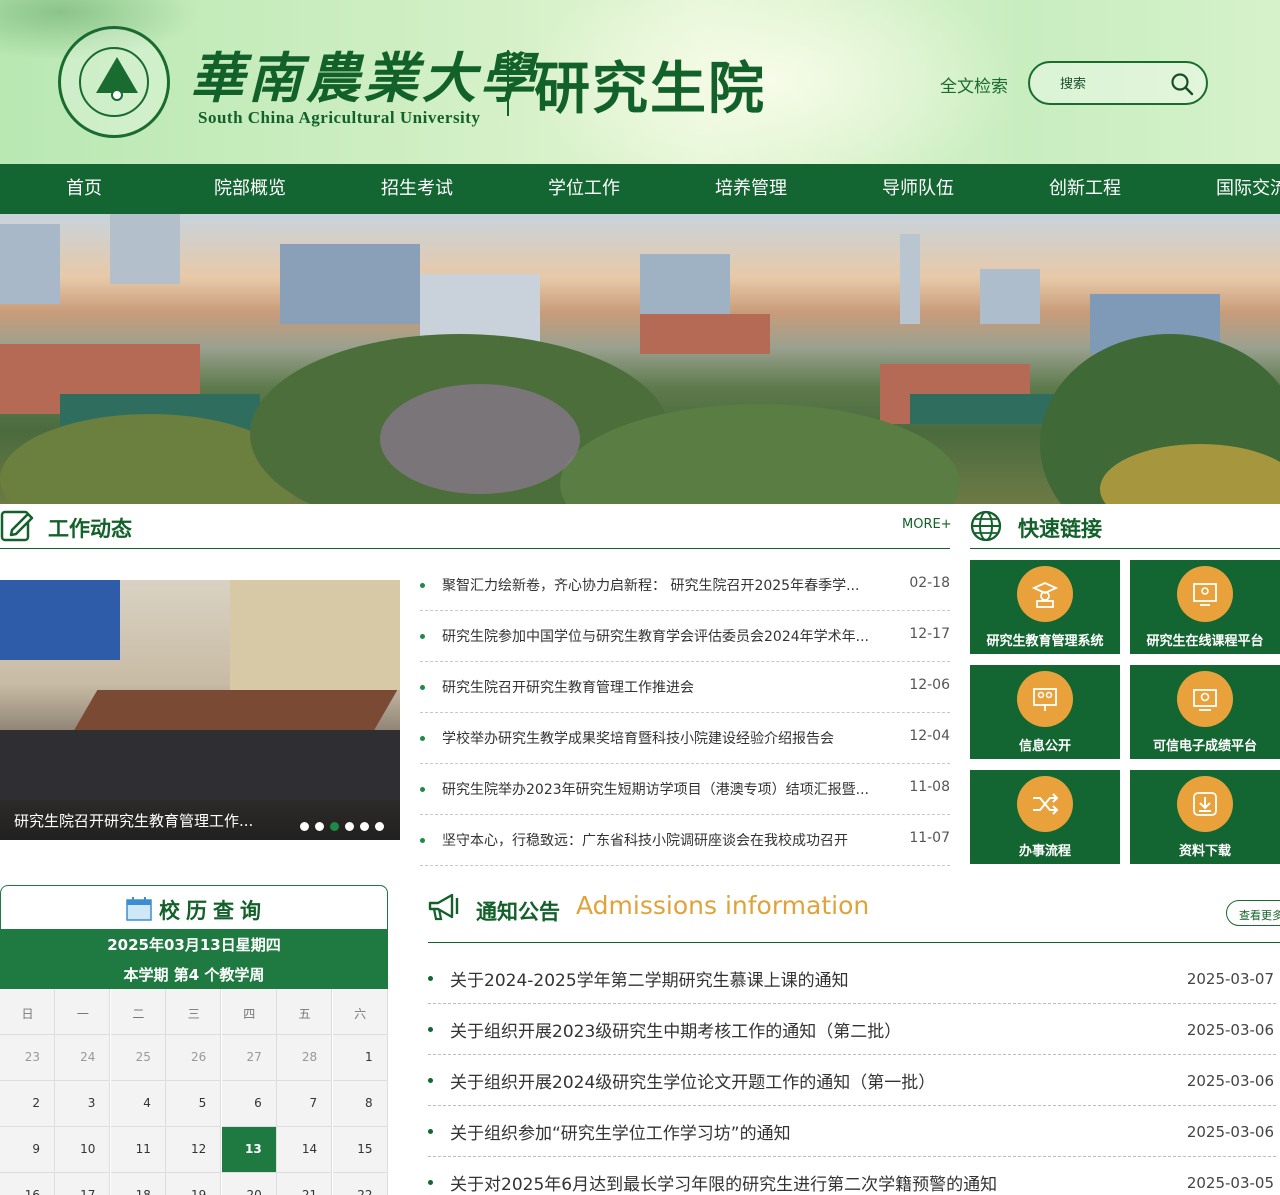 The image size is (1280, 1195). Describe the element at coordinates (1205, 639) in the screenshot. I see `quick-link-label: 研究生在线课程平台` at that location.